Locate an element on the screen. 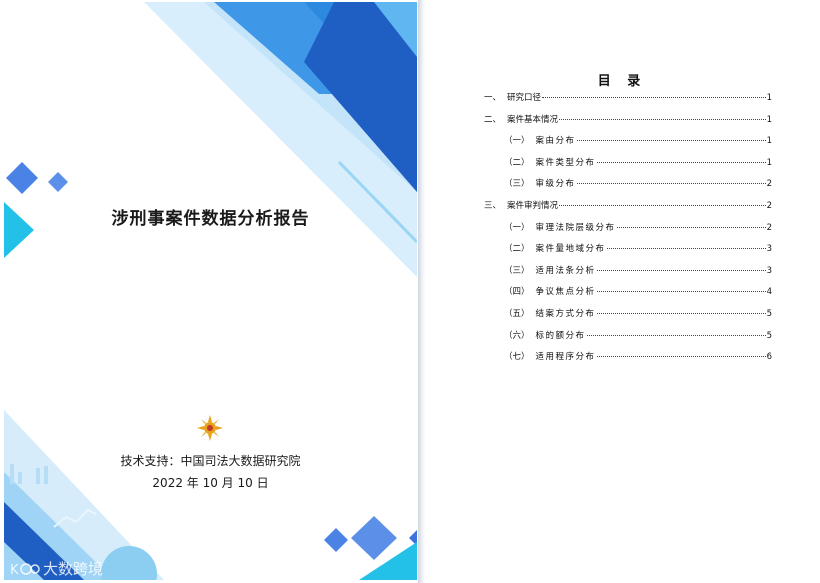 The image size is (820, 583). toc-entry-number: 一、 is located at coordinates (493, 98).